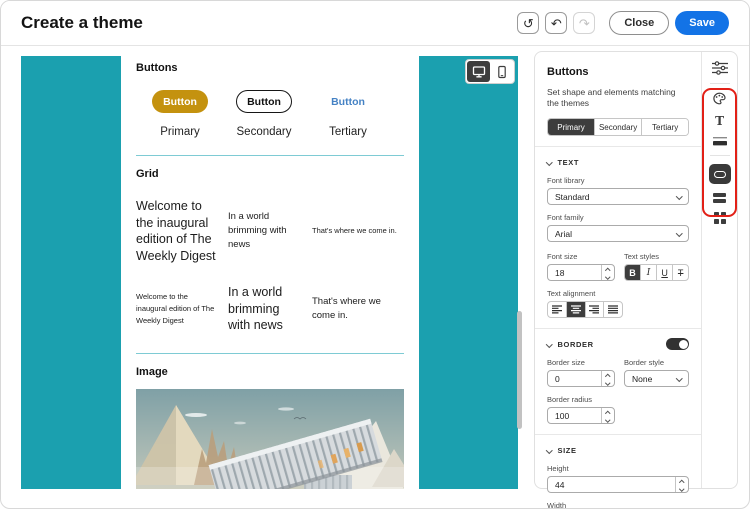 The image size is (750, 509). I want to click on align-left-button, so click(557, 309).